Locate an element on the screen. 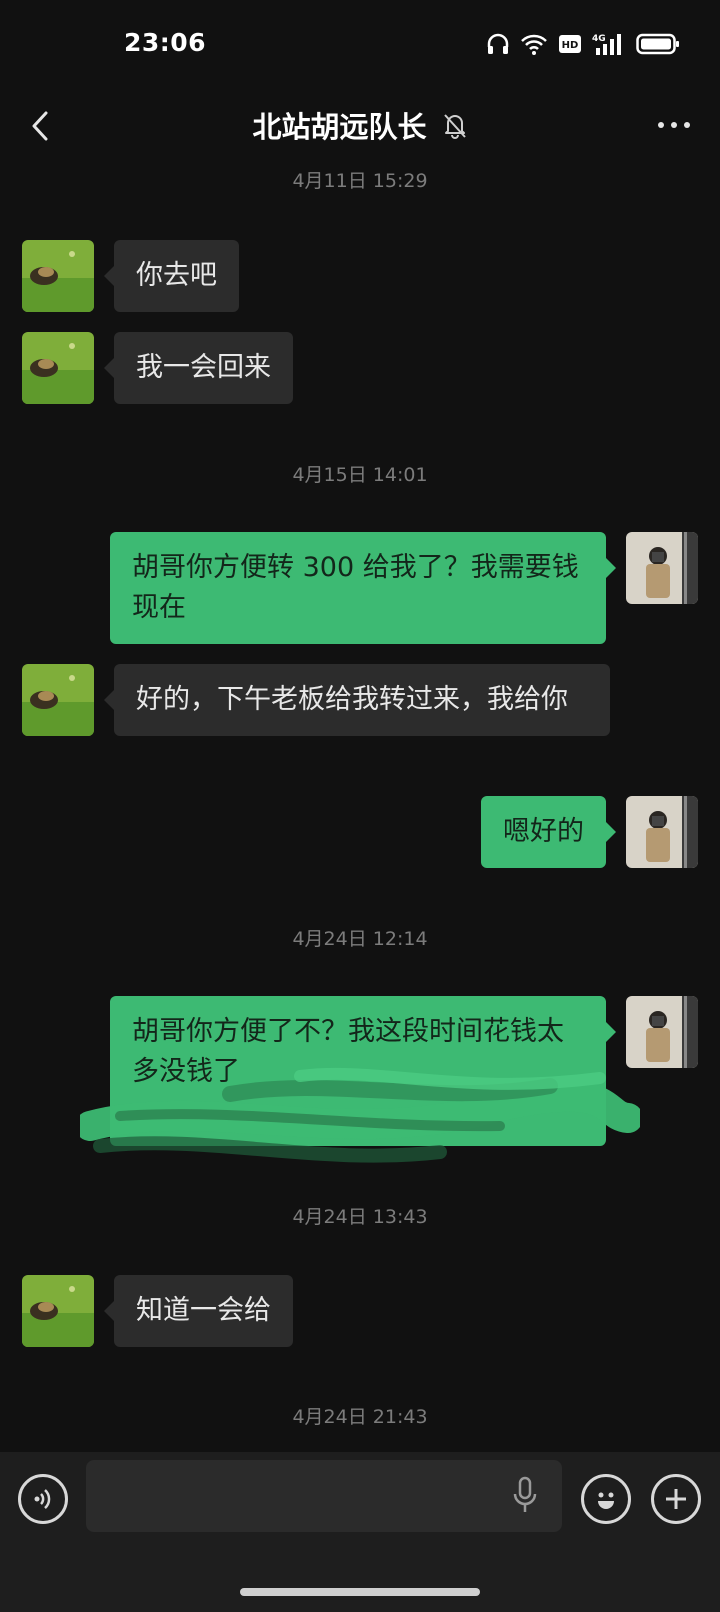 The width and height of the screenshot is (720, 1612). hd-icon: HD is located at coordinates (570, 44).